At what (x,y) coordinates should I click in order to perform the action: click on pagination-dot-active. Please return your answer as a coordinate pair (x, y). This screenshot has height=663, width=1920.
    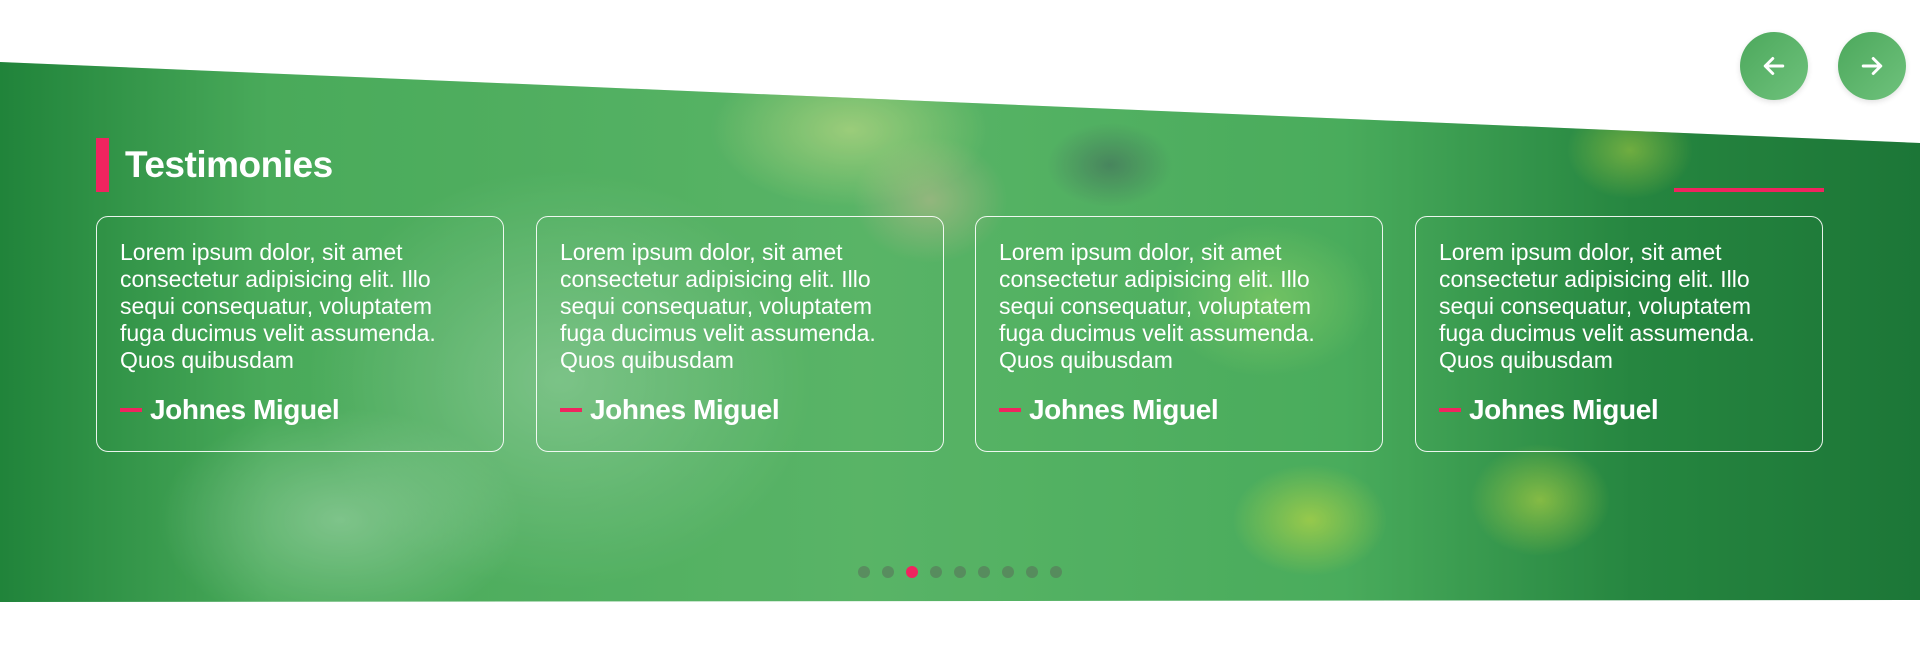
    Looking at the image, I should click on (912, 572).